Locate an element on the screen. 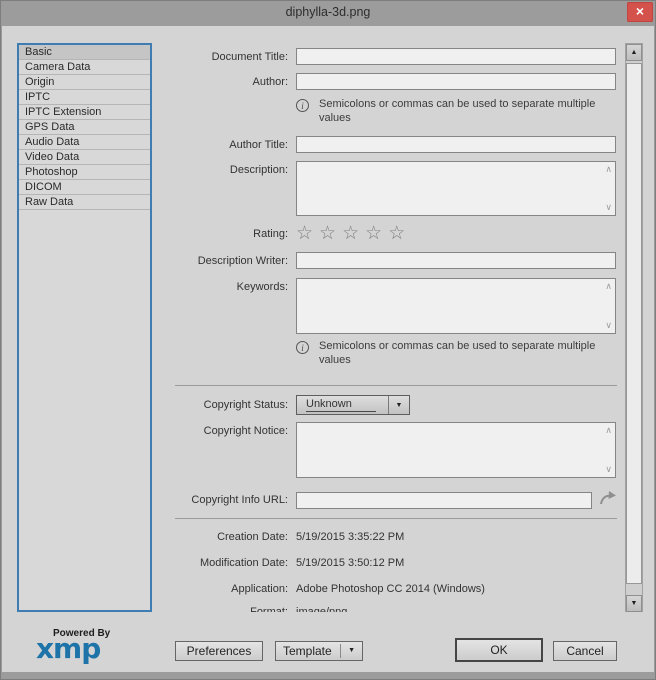 Image resolution: width=656 pixels, height=680 pixels. modification-date-value: 5/19/2015 3:50:12 PM is located at coordinates (350, 563).